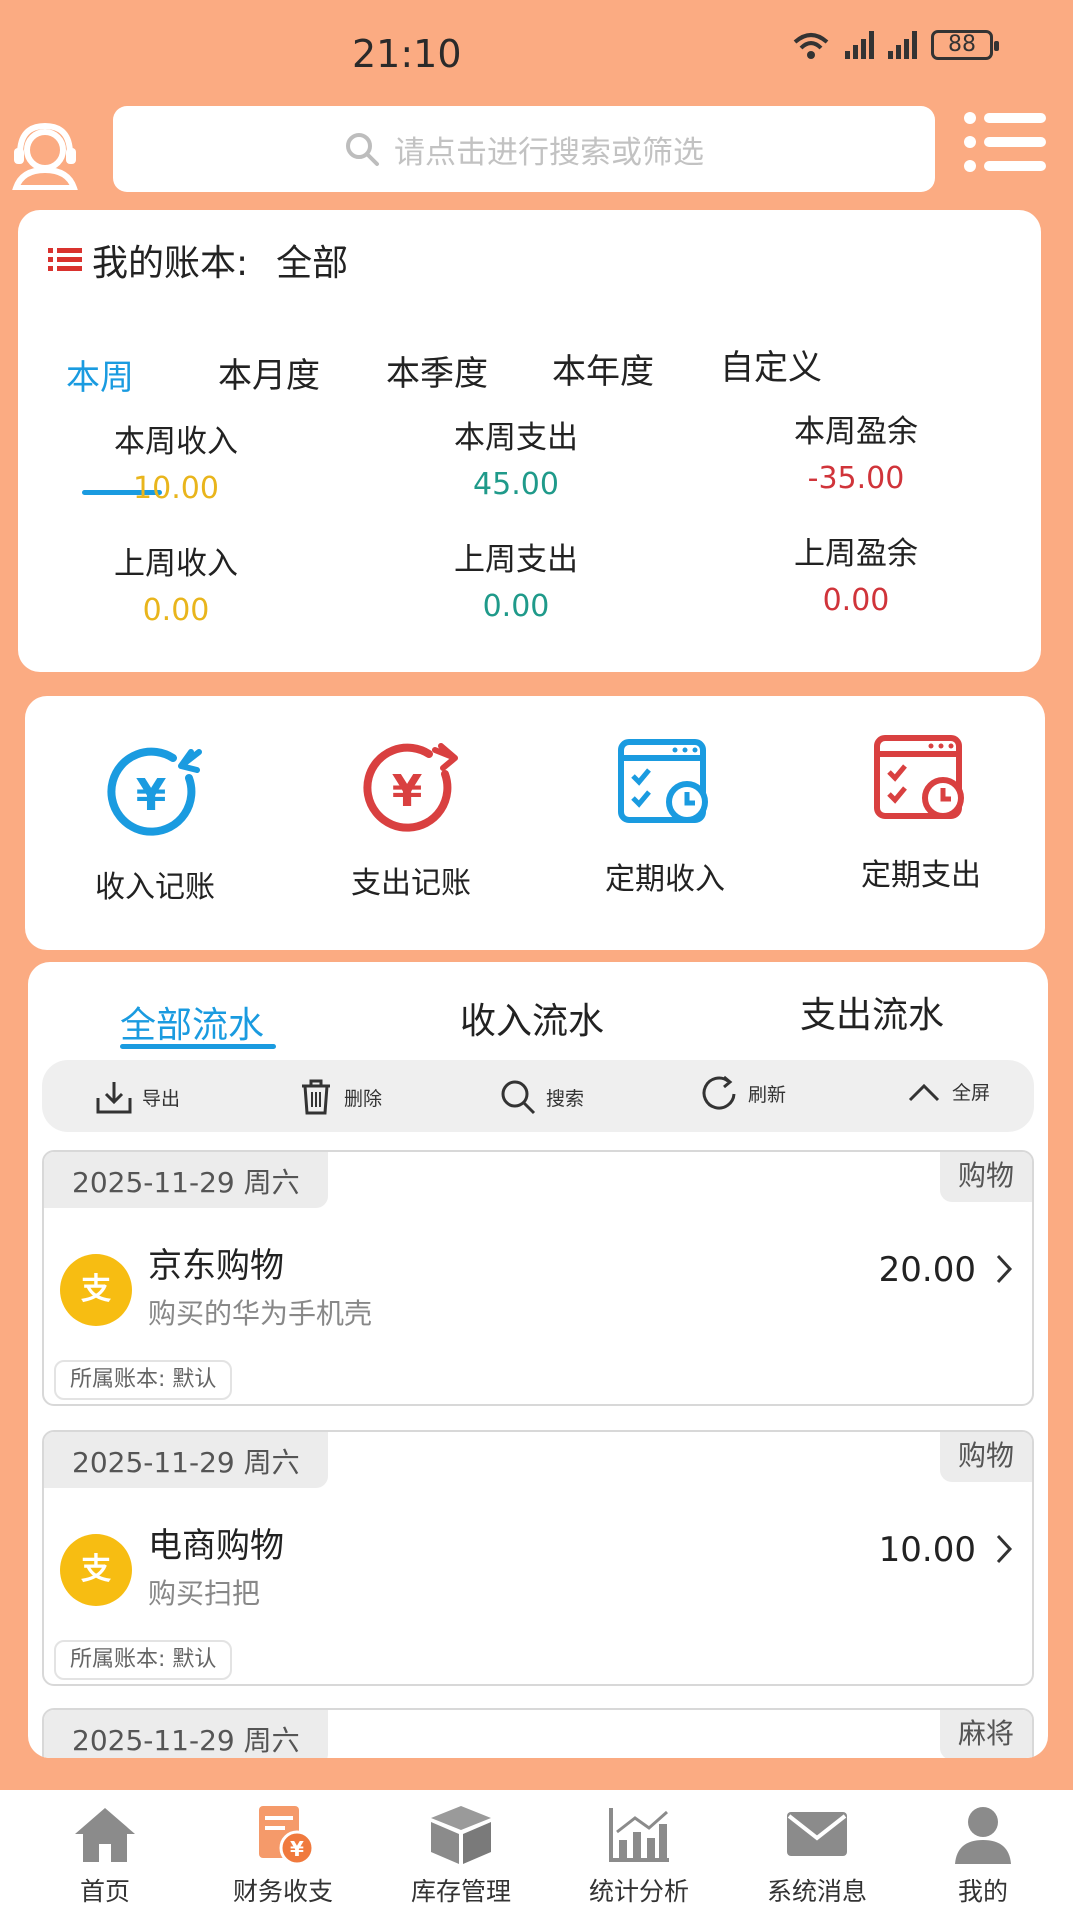 This screenshot has height=1908, width=1073. Describe the element at coordinates (767, 1094) in the screenshot. I see `tool-label: 刷新` at that location.